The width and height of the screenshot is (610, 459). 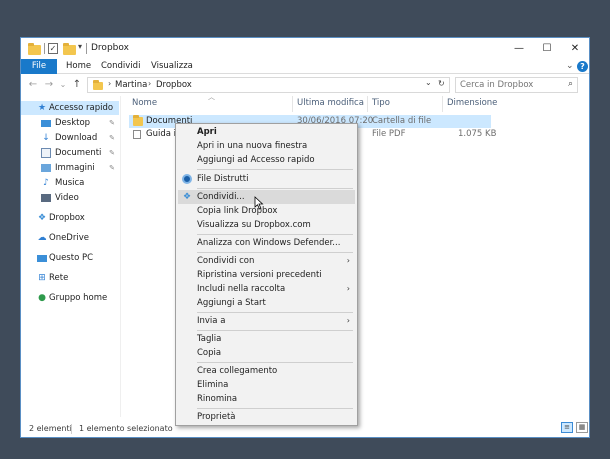 I want to click on search-box: ⌕, so click(x=516, y=85).